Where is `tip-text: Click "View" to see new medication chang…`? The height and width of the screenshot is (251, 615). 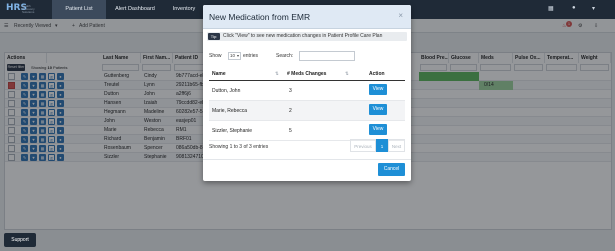 tip-text: Click "View" to see new medication chang… is located at coordinates (303, 36).